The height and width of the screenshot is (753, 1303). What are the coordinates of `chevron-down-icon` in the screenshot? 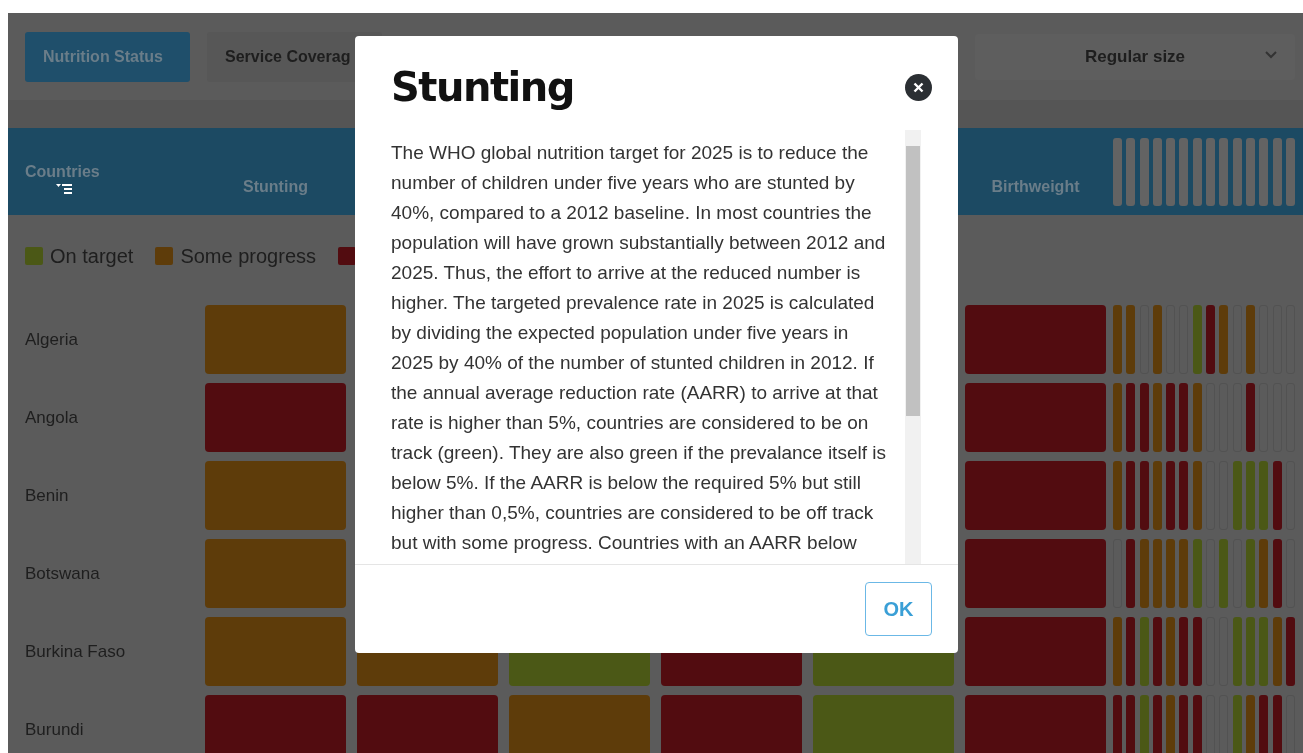 It's located at (1271, 54).